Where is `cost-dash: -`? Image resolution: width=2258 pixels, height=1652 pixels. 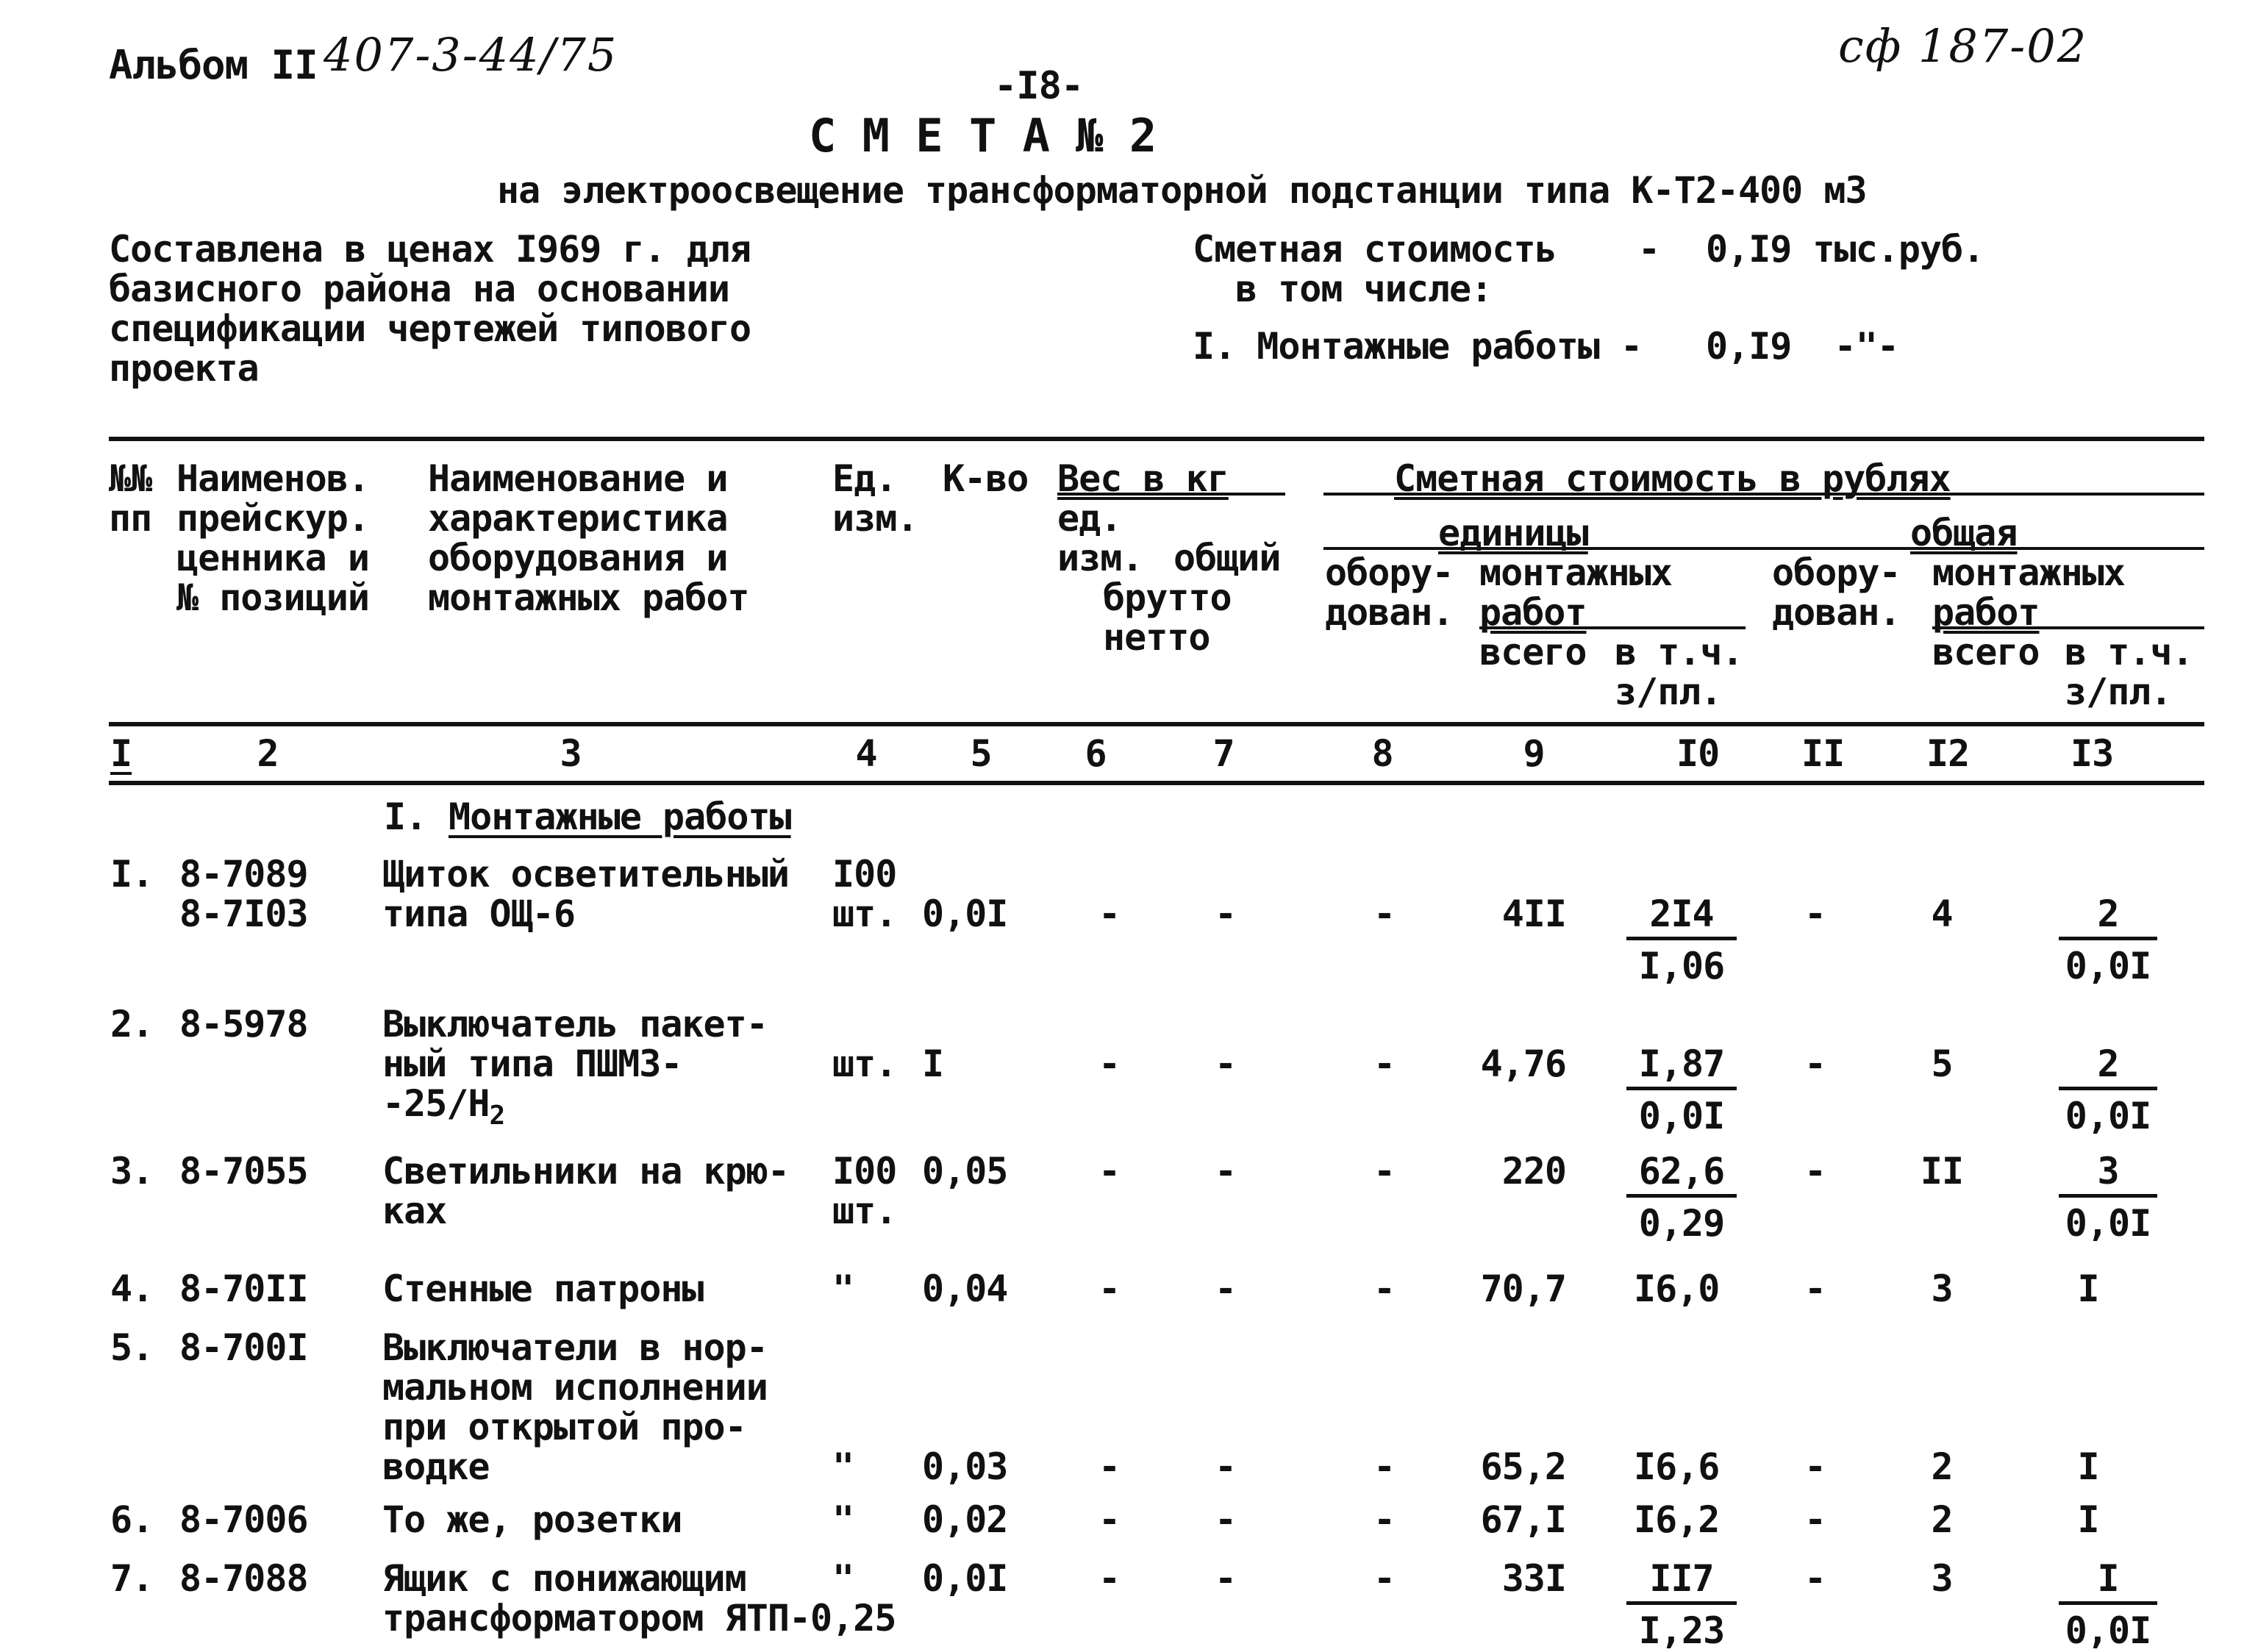 cost-dash: - is located at coordinates (1649, 249).